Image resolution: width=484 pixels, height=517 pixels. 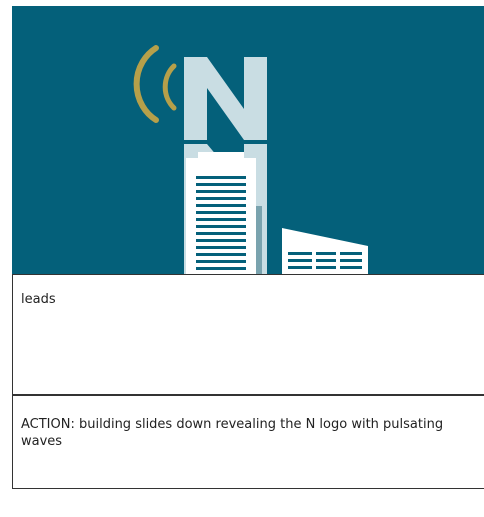 I want to click on tower-building, so click(x=221, y=213).